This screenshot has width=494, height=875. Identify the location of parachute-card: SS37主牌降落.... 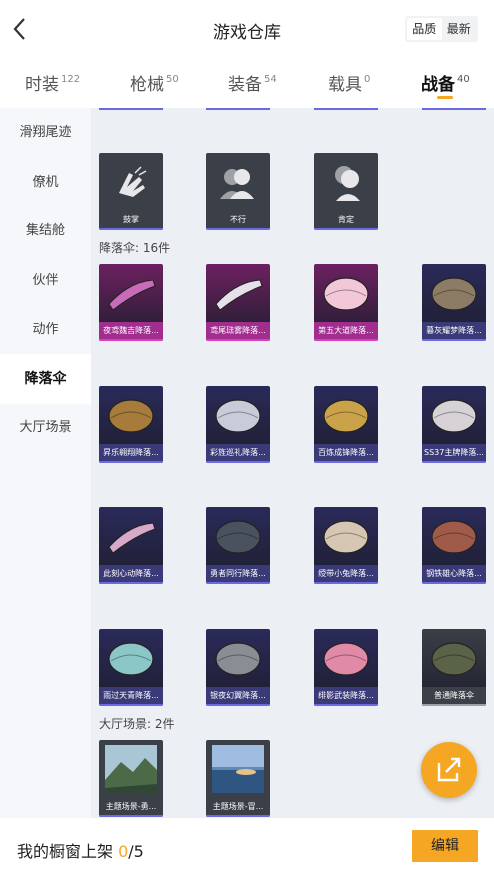
(454, 424).